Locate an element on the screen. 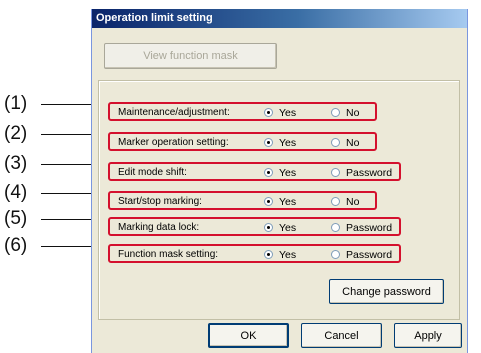  setting-row-edit-mode-shift: Edit mode shift: Yes Password is located at coordinates (254, 171).